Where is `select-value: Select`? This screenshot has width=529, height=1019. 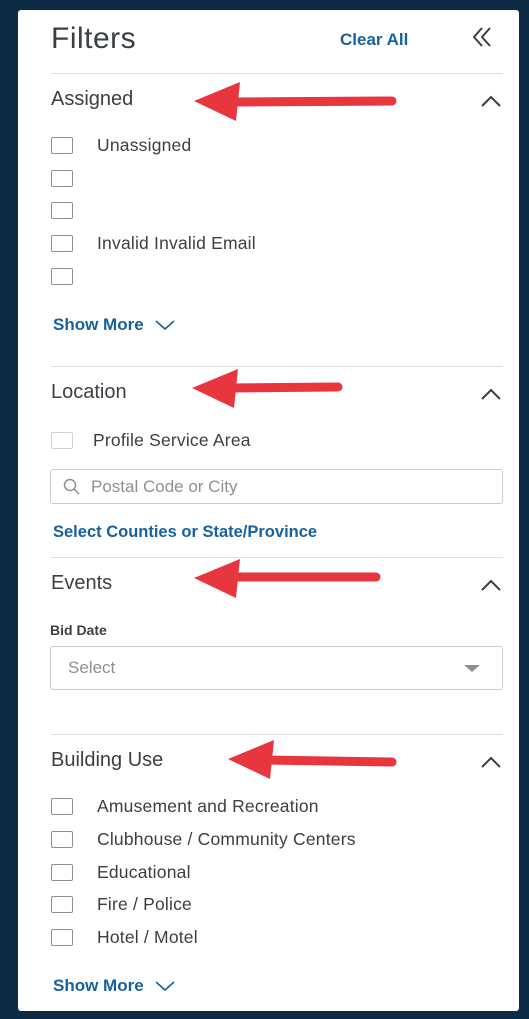 select-value: Select is located at coordinates (92, 667).